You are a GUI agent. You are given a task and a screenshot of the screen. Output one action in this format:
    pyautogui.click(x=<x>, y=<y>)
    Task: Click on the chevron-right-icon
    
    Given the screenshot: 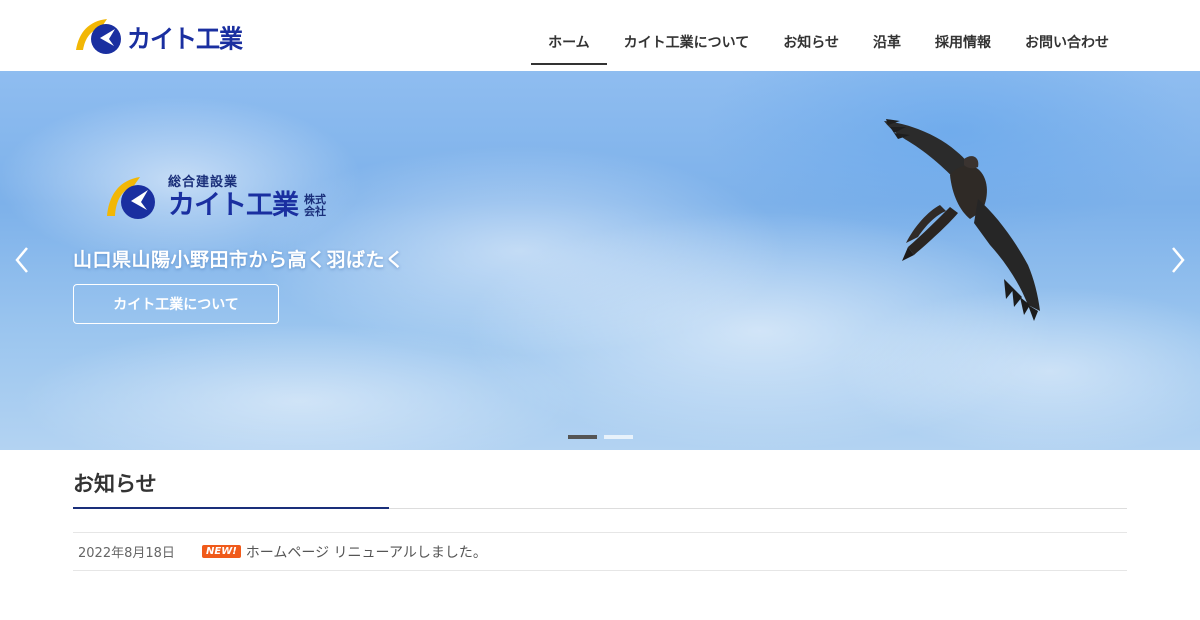 What is the action you would take?
    pyautogui.click(x=1178, y=260)
    